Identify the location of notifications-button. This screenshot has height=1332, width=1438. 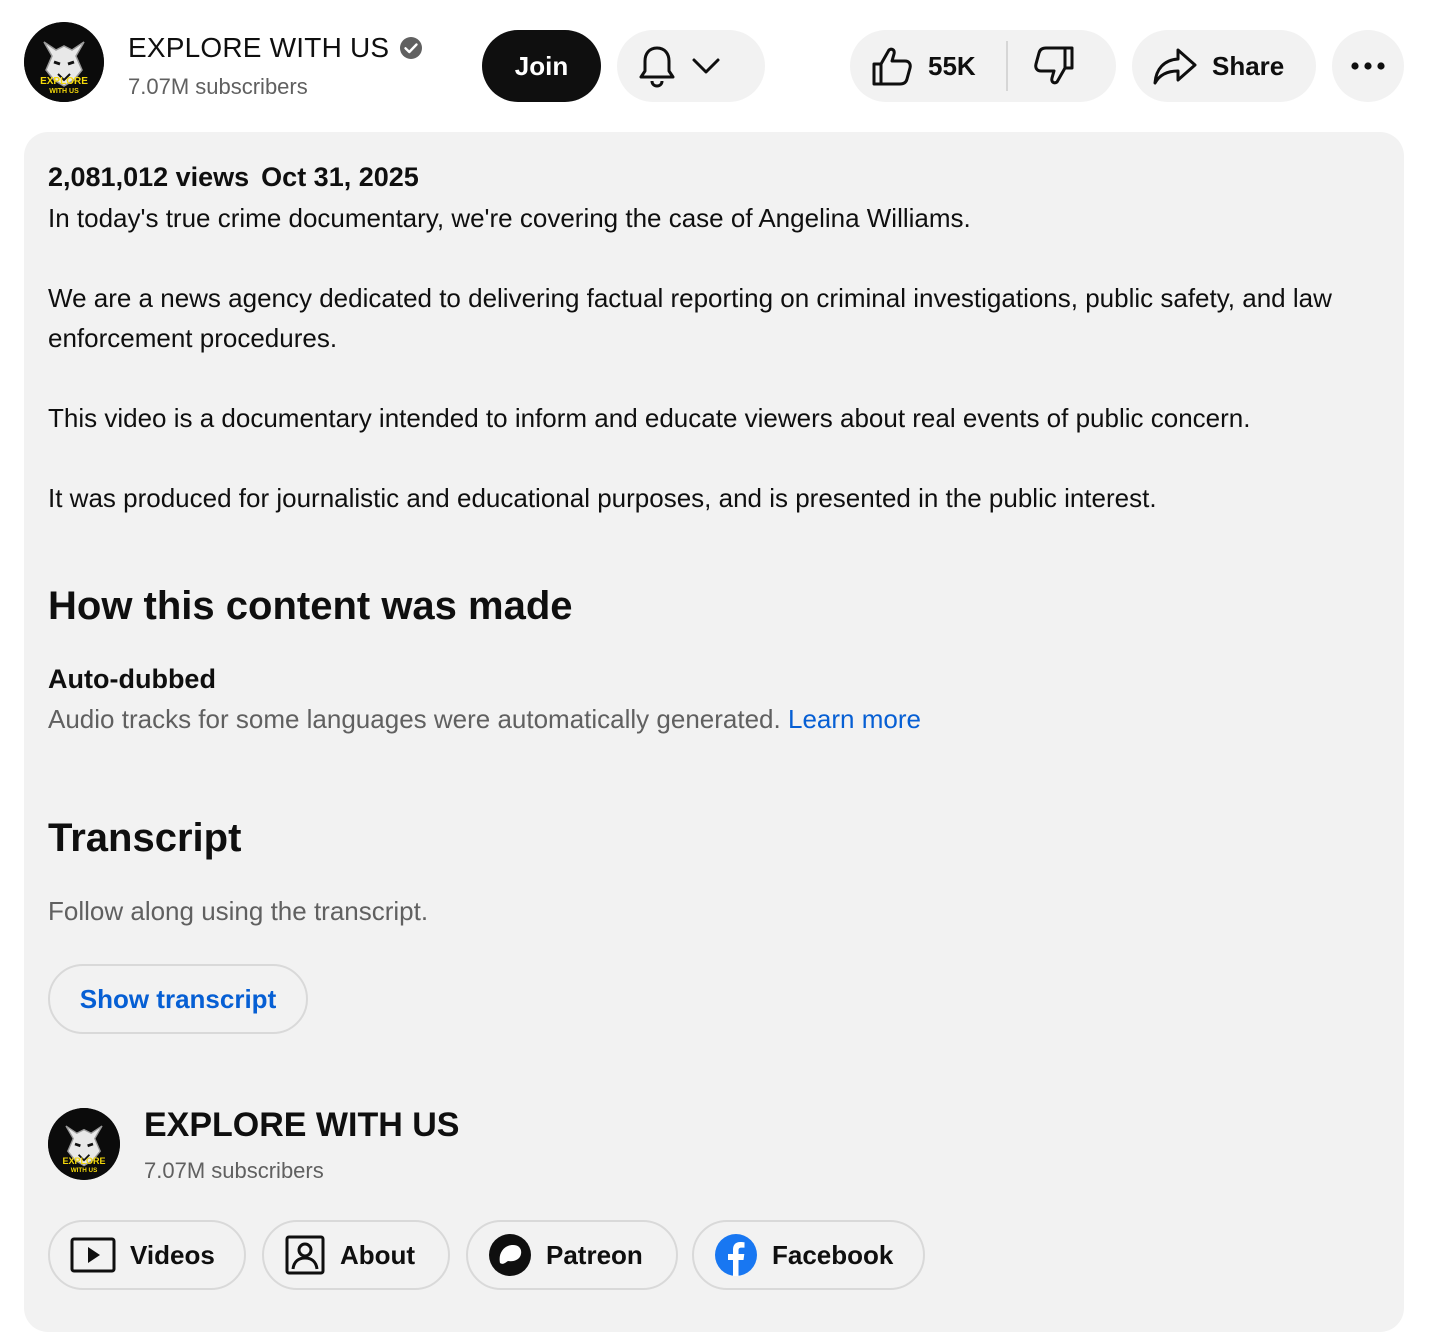
(691, 66).